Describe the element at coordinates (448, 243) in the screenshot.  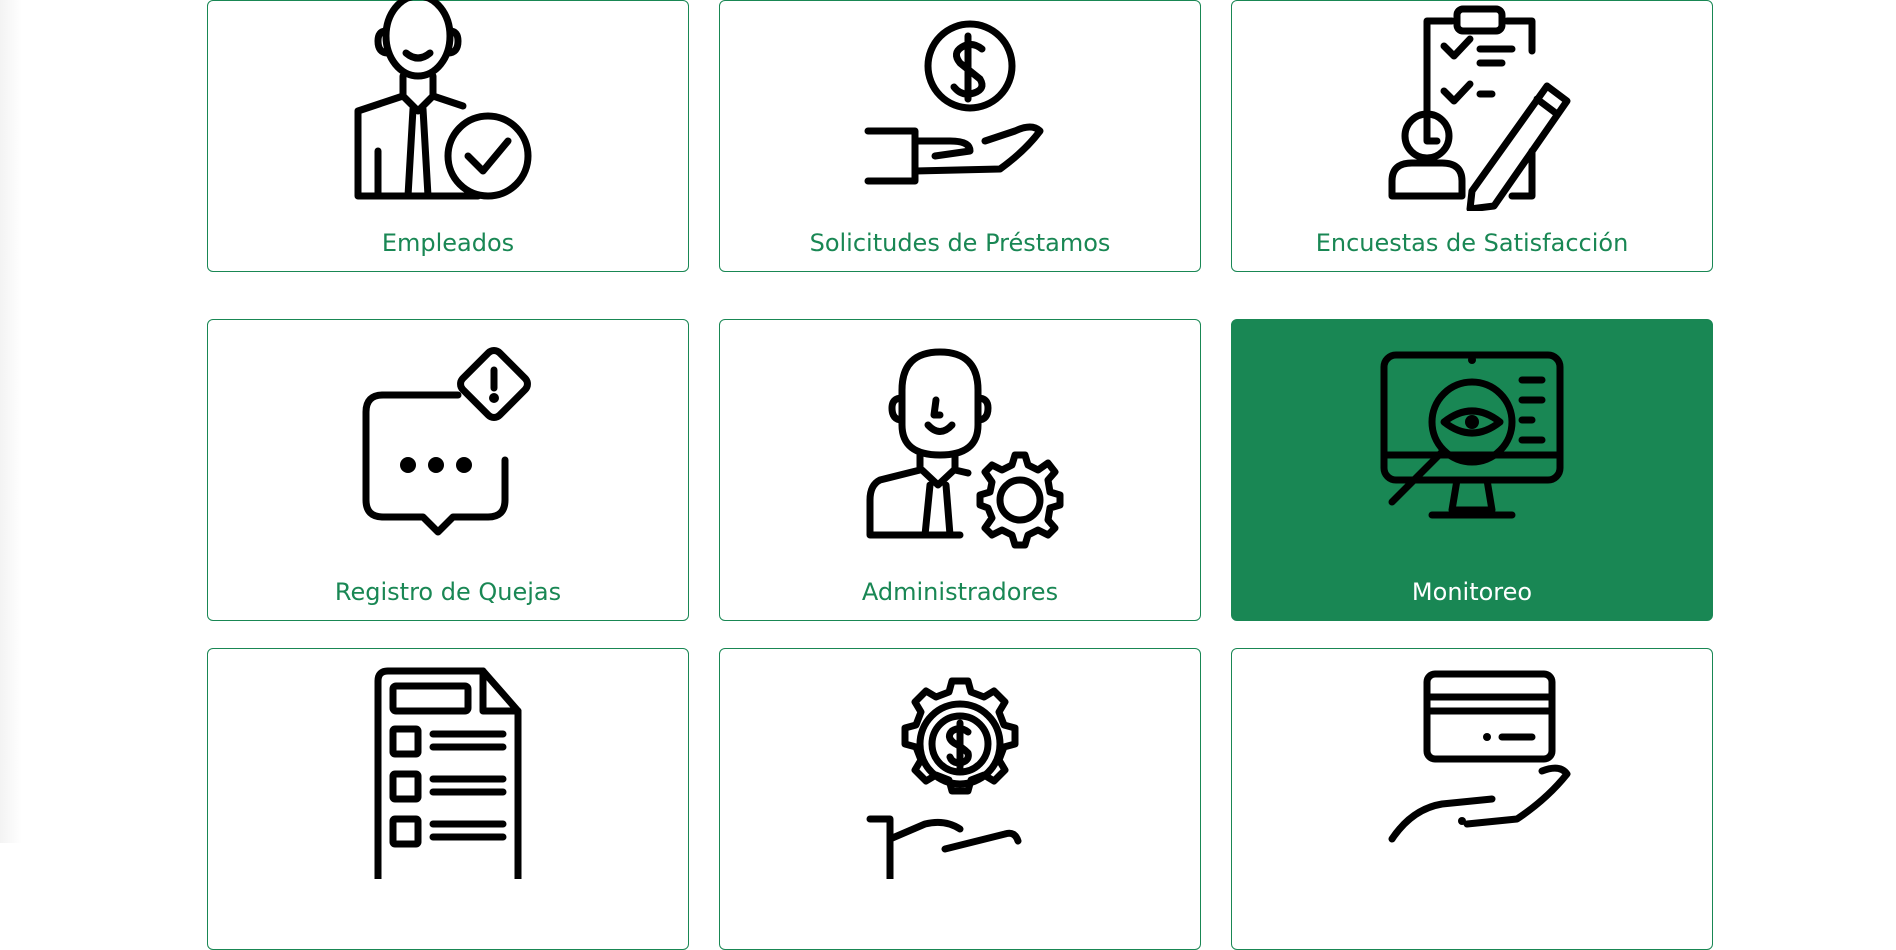
I see `card-label: Empleados` at that location.